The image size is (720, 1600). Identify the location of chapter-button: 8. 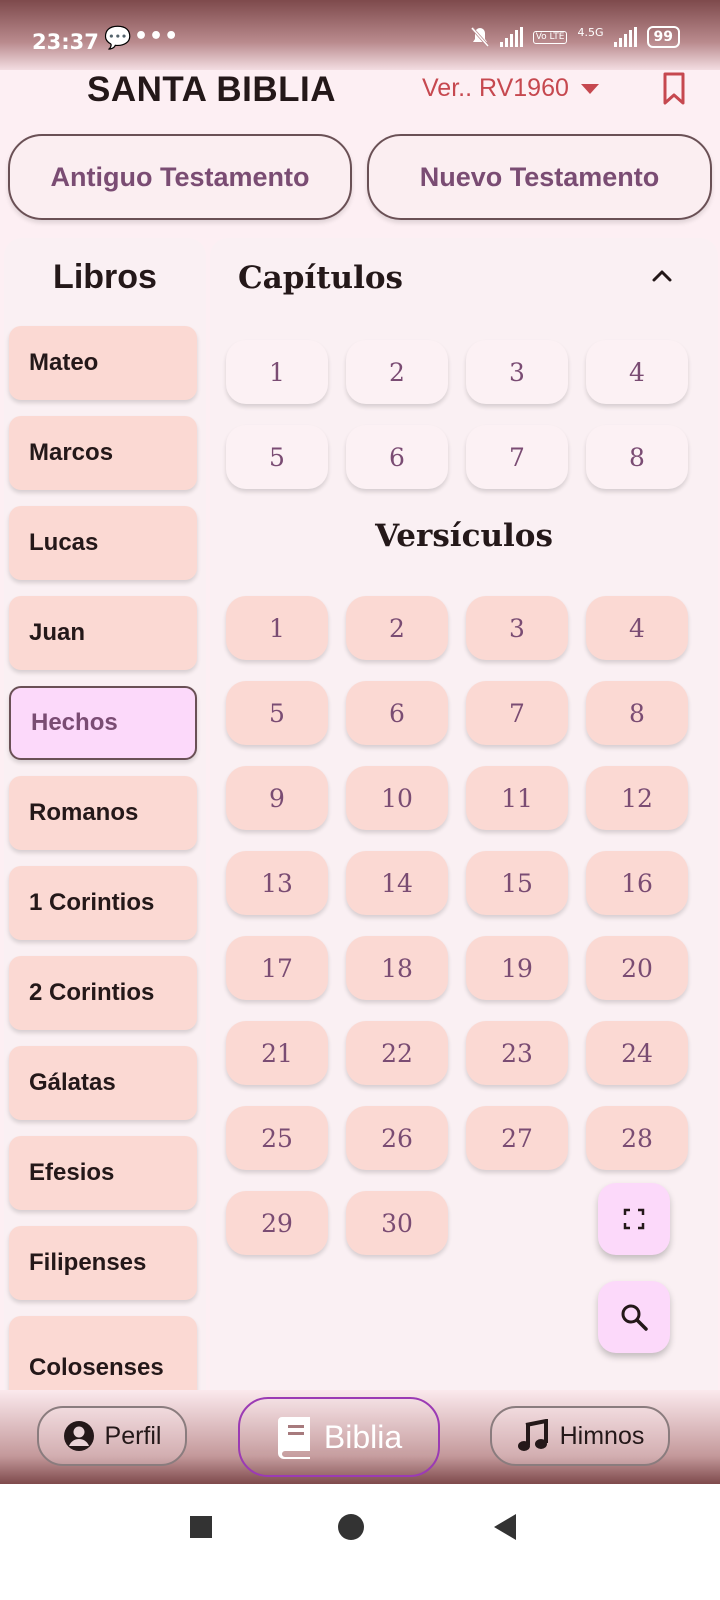
(637, 457).